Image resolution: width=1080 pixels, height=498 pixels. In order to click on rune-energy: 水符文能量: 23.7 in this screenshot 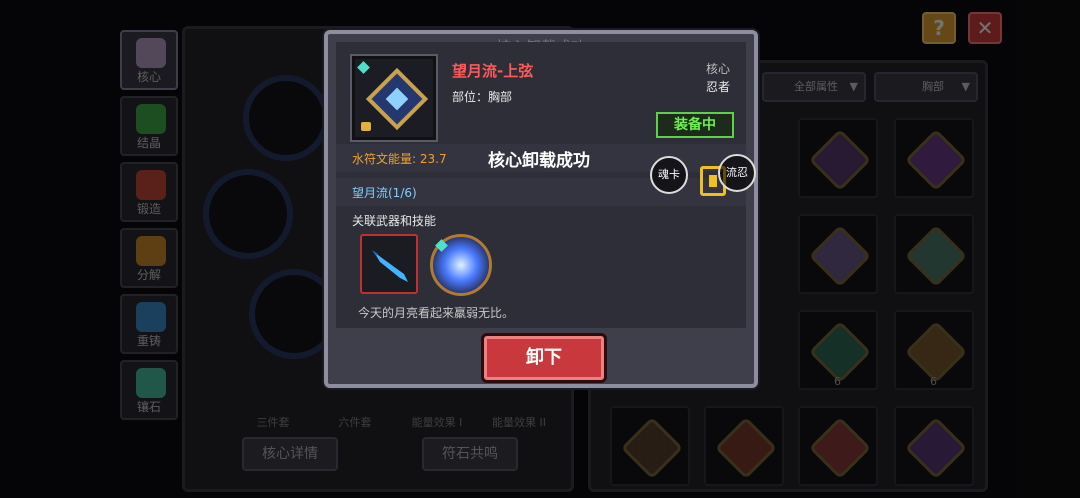, I will do `click(399, 159)`.